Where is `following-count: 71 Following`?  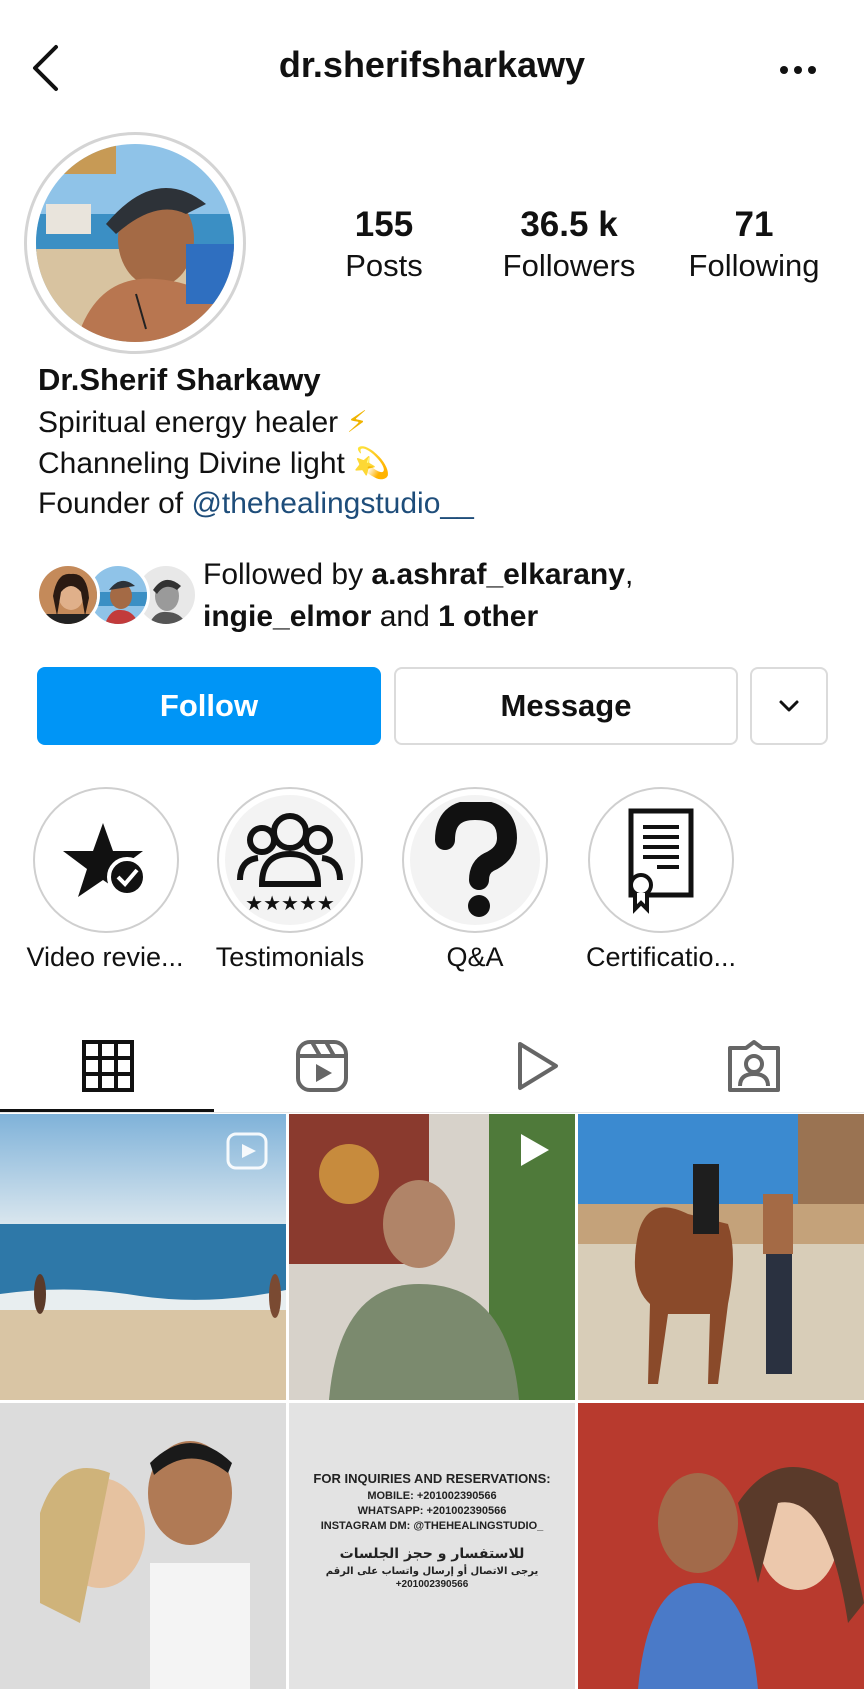 following-count: 71 Following is located at coordinates (754, 246).